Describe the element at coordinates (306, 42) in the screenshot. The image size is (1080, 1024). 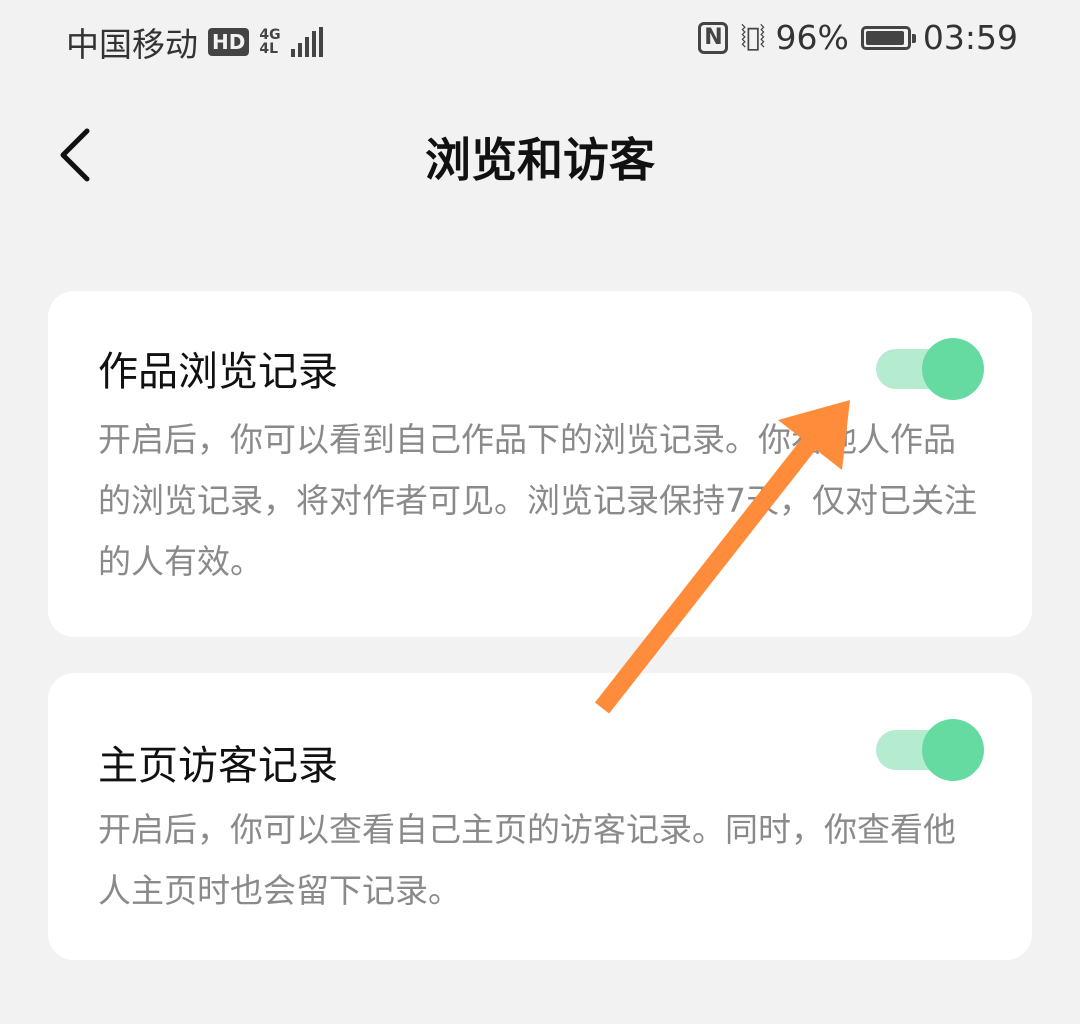
I see `signal-strength-icon` at that location.